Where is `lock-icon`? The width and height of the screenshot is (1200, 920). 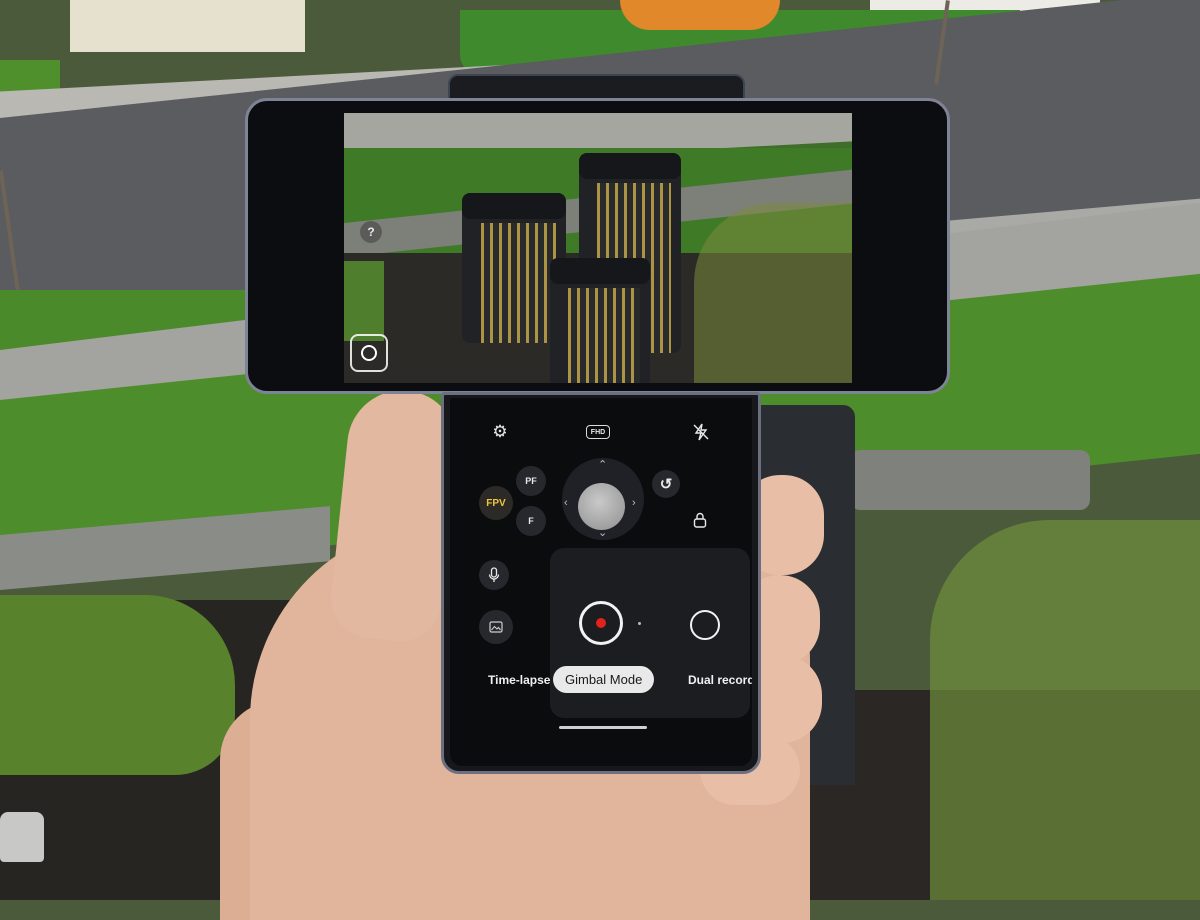 lock-icon is located at coordinates (700, 520).